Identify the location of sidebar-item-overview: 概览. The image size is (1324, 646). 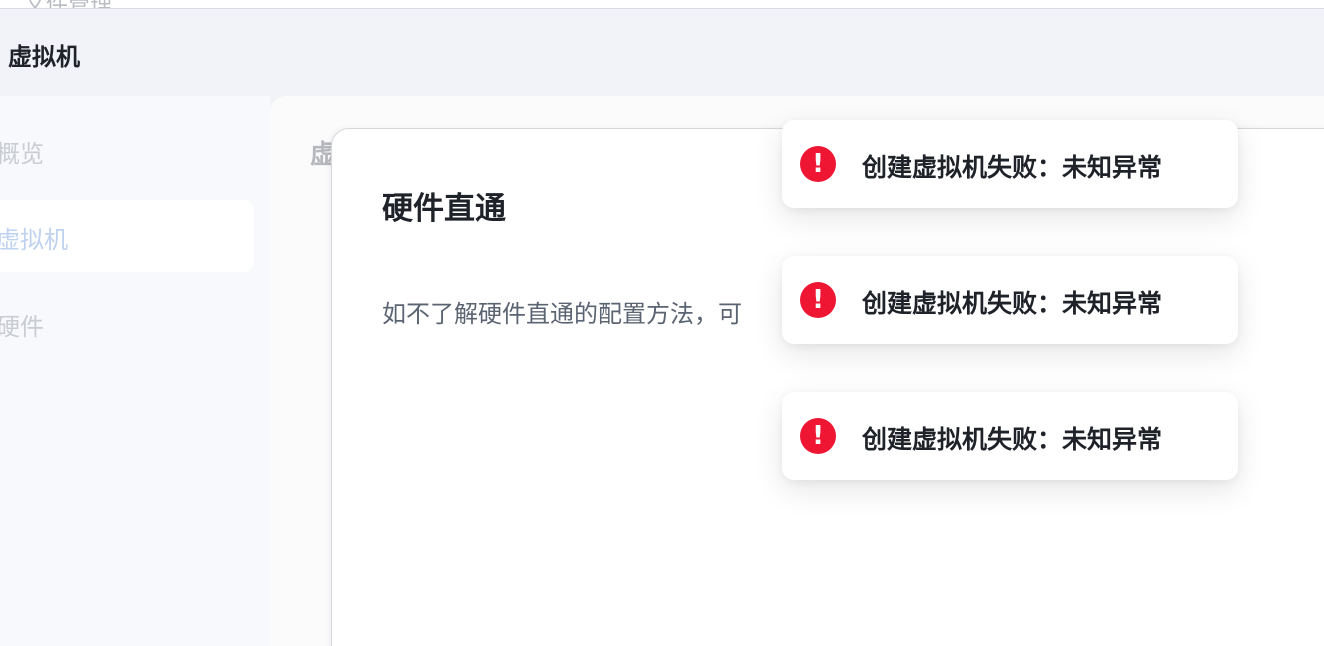
(127, 150).